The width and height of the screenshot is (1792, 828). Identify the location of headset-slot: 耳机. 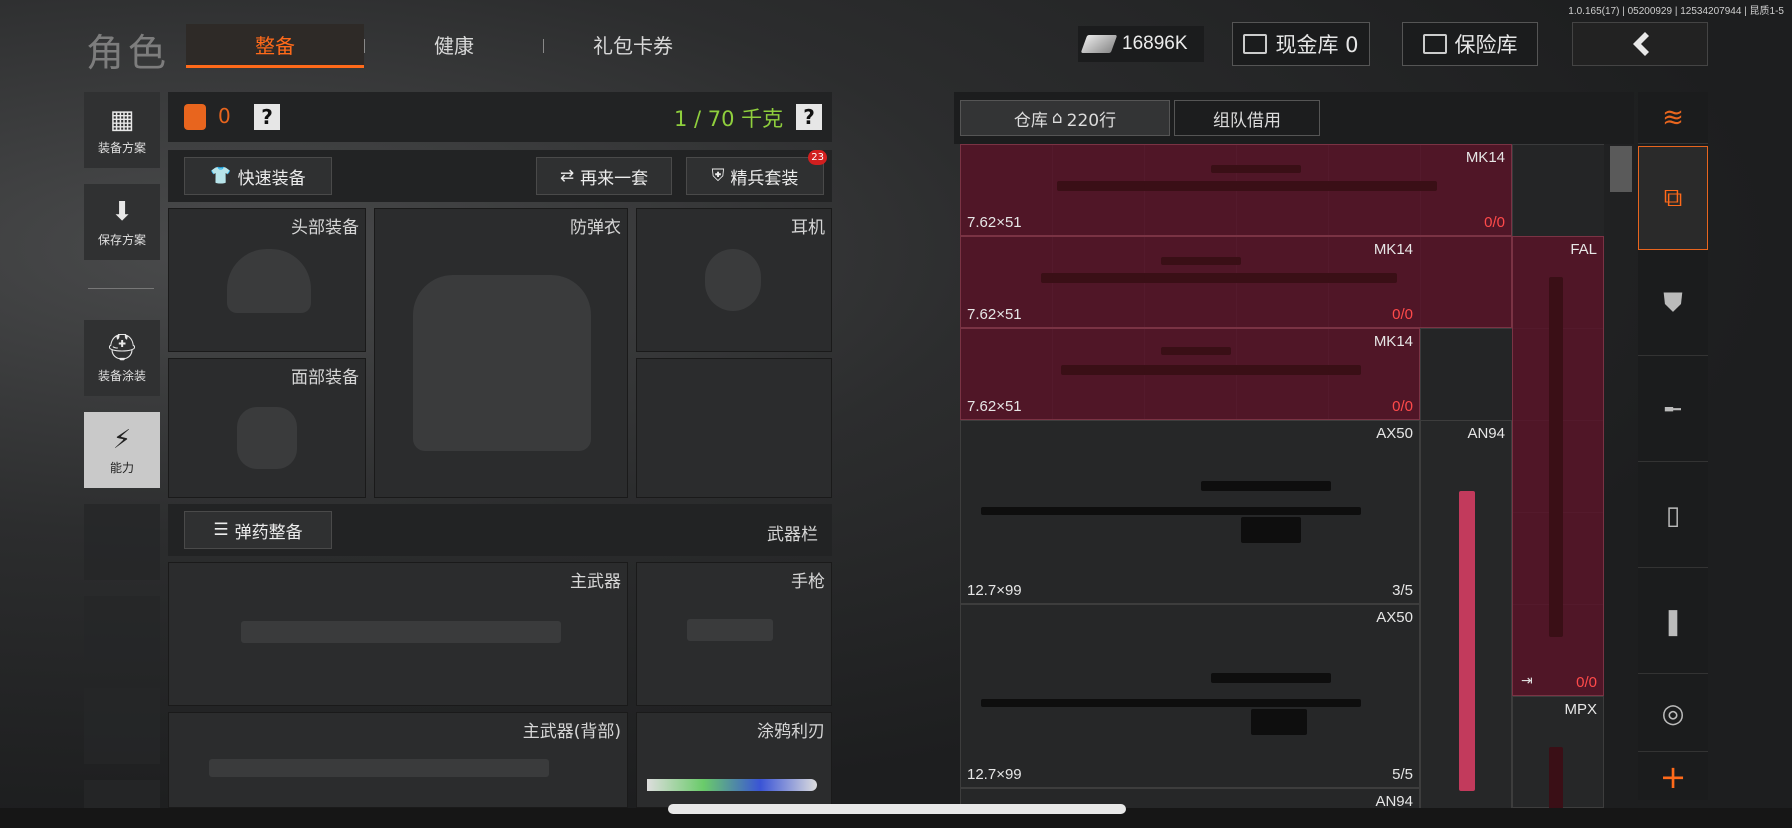
(734, 280).